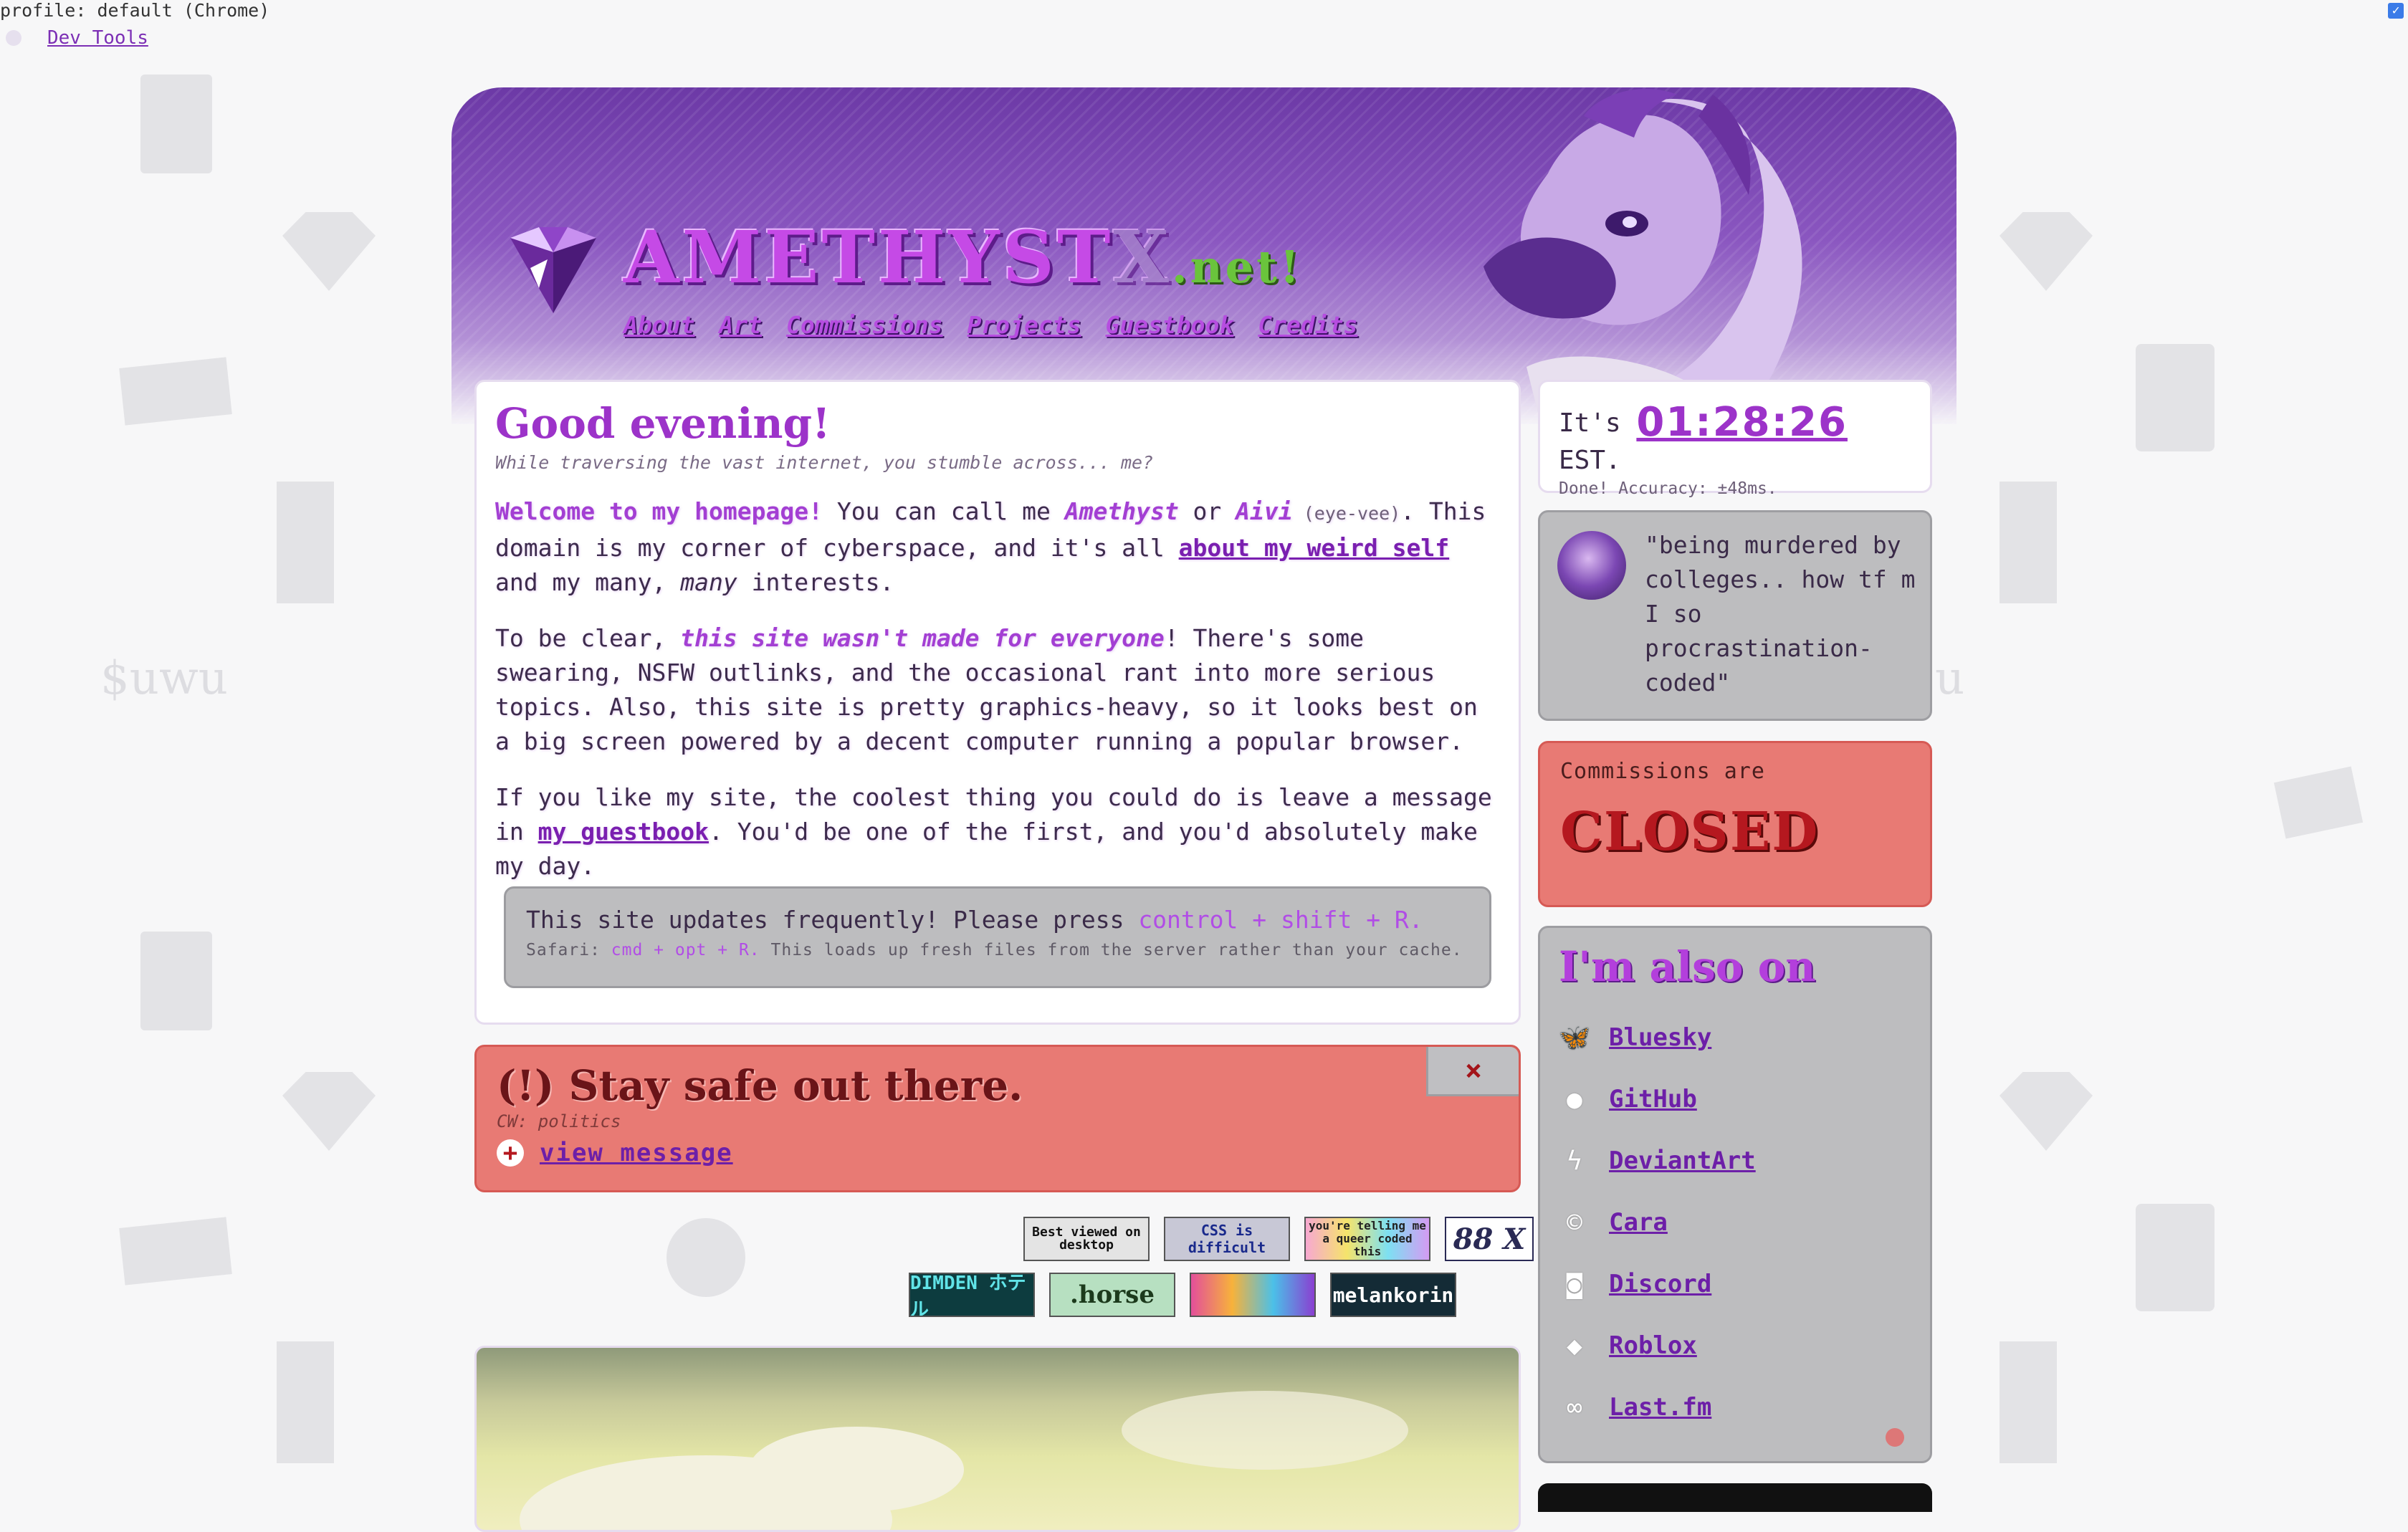 Image resolution: width=2408 pixels, height=1532 pixels. I want to click on intro-text: interests., so click(815, 582).